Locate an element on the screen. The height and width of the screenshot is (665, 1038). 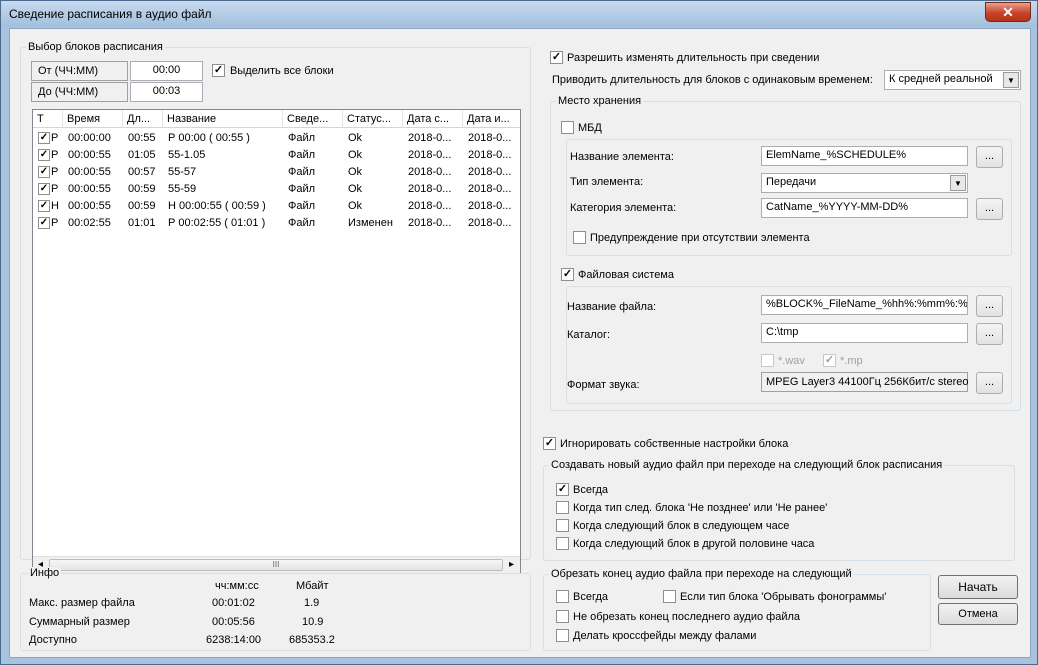
catalog-label: Каталог: is located at coordinates (589, 335).